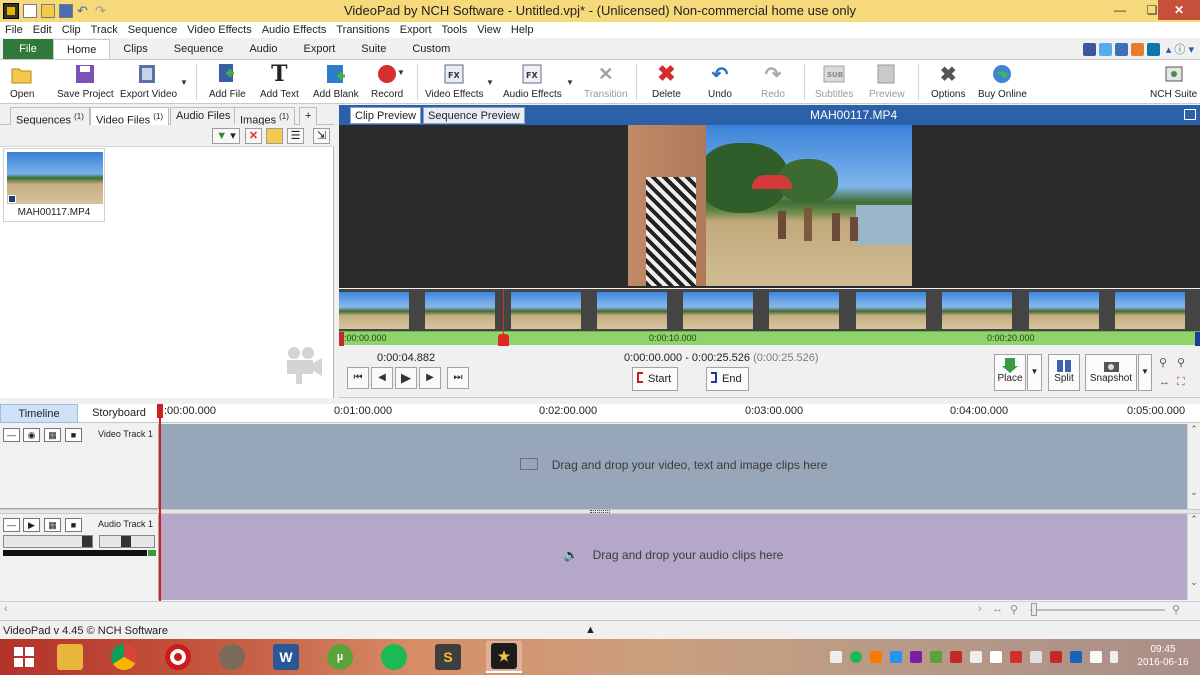  Describe the element at coordinates (1076, 657) in the screenshot. I see `tray-bluetooth-icon` at that location.